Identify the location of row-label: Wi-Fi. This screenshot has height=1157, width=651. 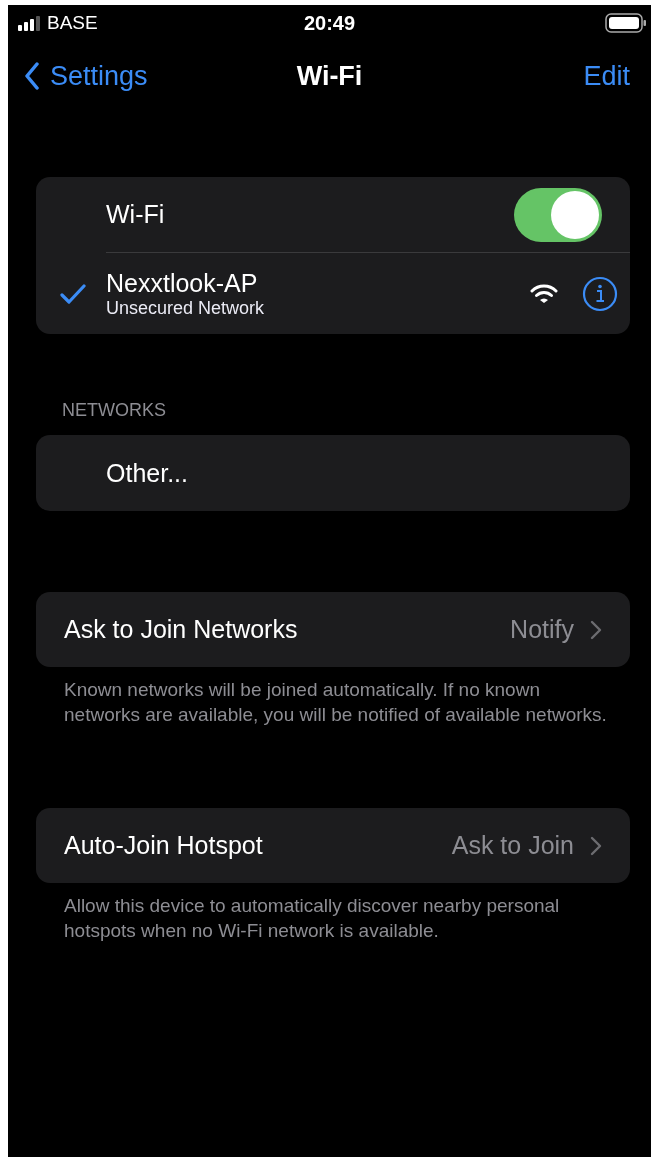
(135, 214).